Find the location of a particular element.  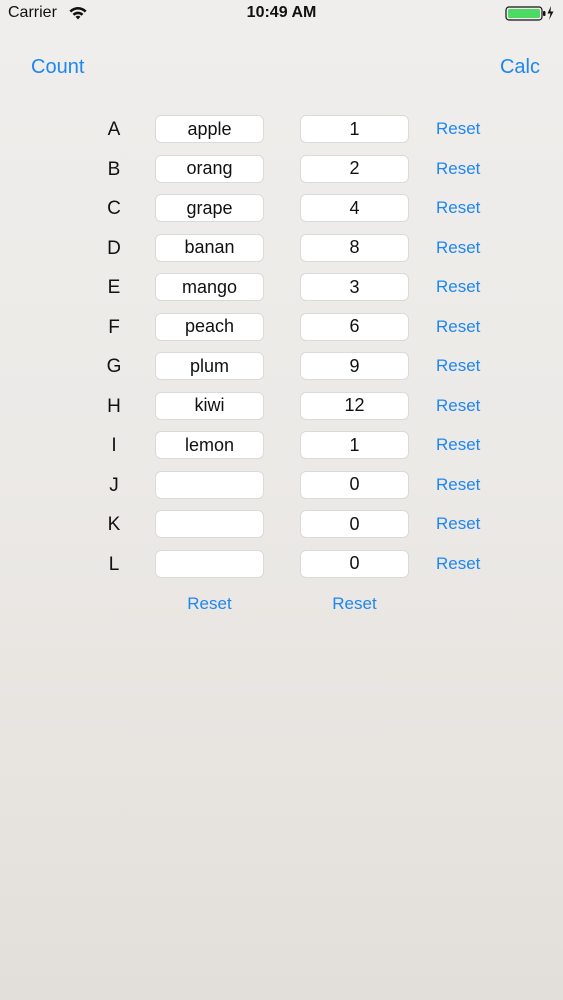

calc-nav-button: Calc is located at coordinates (520, 67).